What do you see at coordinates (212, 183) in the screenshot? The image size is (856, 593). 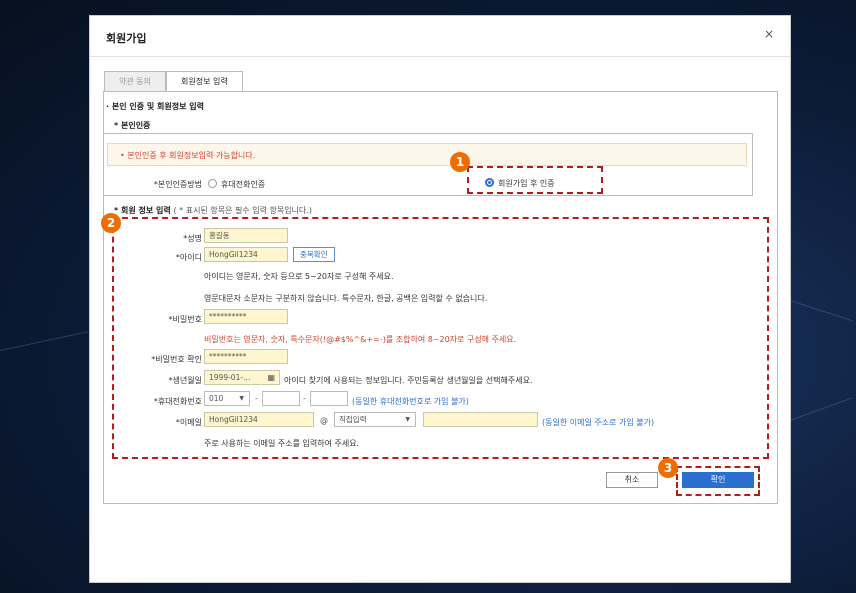 I see `radio-phone-verification` at bounding box center [212, 183].